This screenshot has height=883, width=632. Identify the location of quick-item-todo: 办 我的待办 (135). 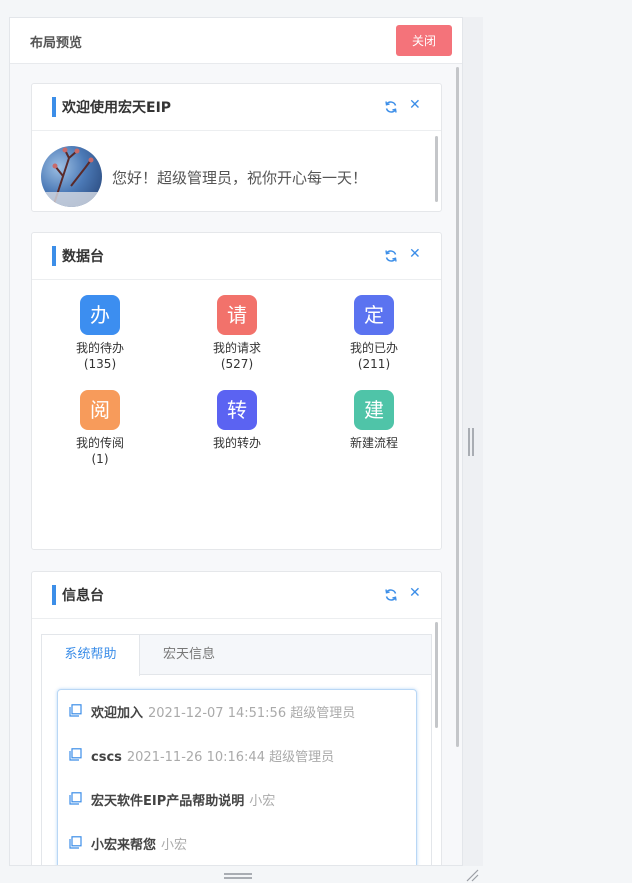
(100, 333).